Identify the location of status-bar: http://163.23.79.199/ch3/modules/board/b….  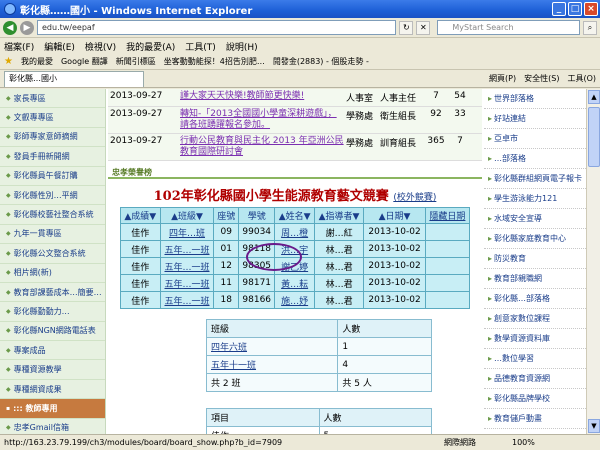
(300, 442).